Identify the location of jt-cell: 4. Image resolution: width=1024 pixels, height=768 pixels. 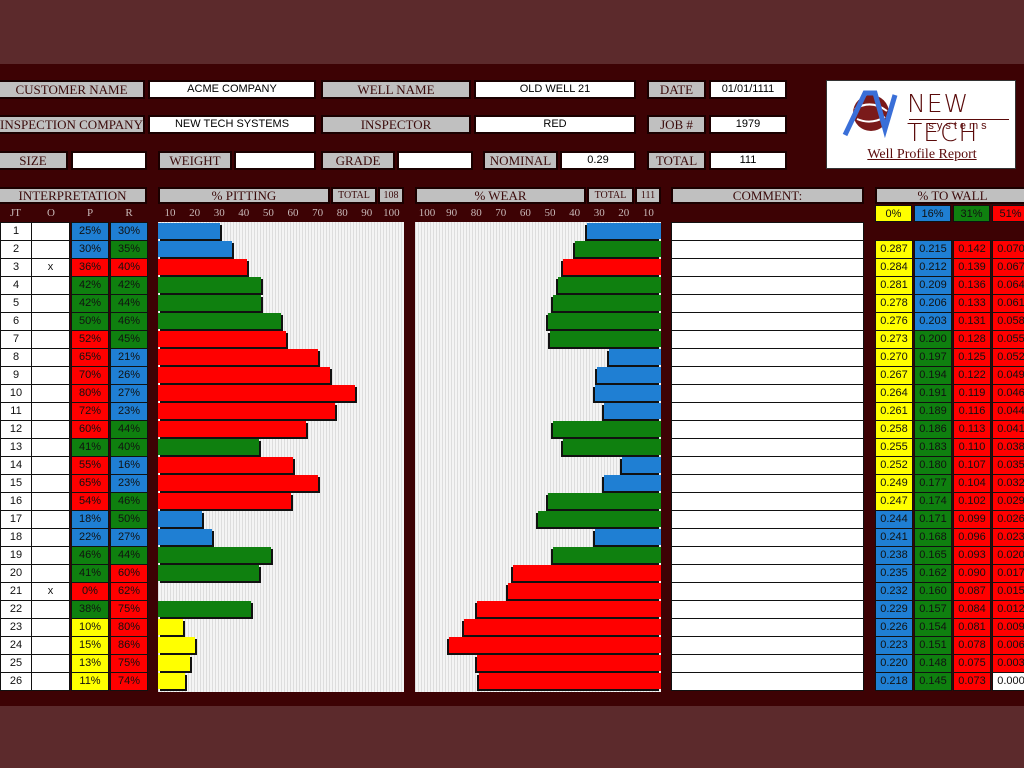
(16, 285).